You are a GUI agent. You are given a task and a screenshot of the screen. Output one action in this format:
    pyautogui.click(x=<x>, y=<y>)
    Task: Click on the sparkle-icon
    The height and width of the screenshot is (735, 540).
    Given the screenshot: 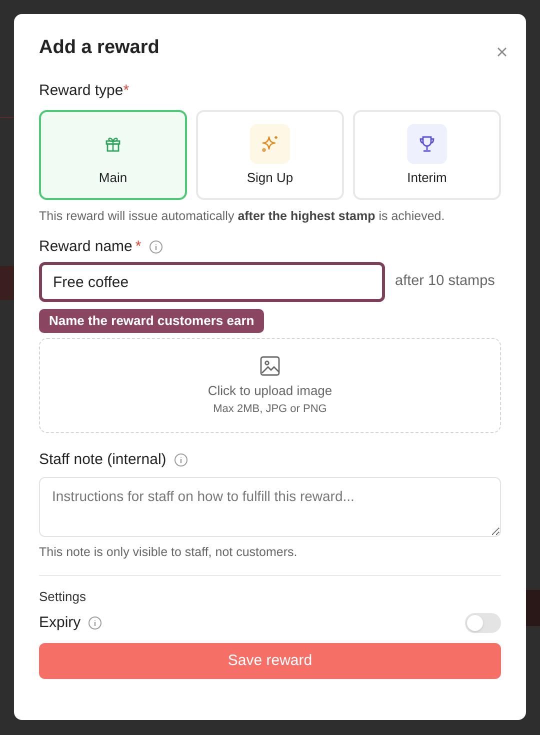 What is the action you would take?
    pyautogui.click(x=270, y=144)
    